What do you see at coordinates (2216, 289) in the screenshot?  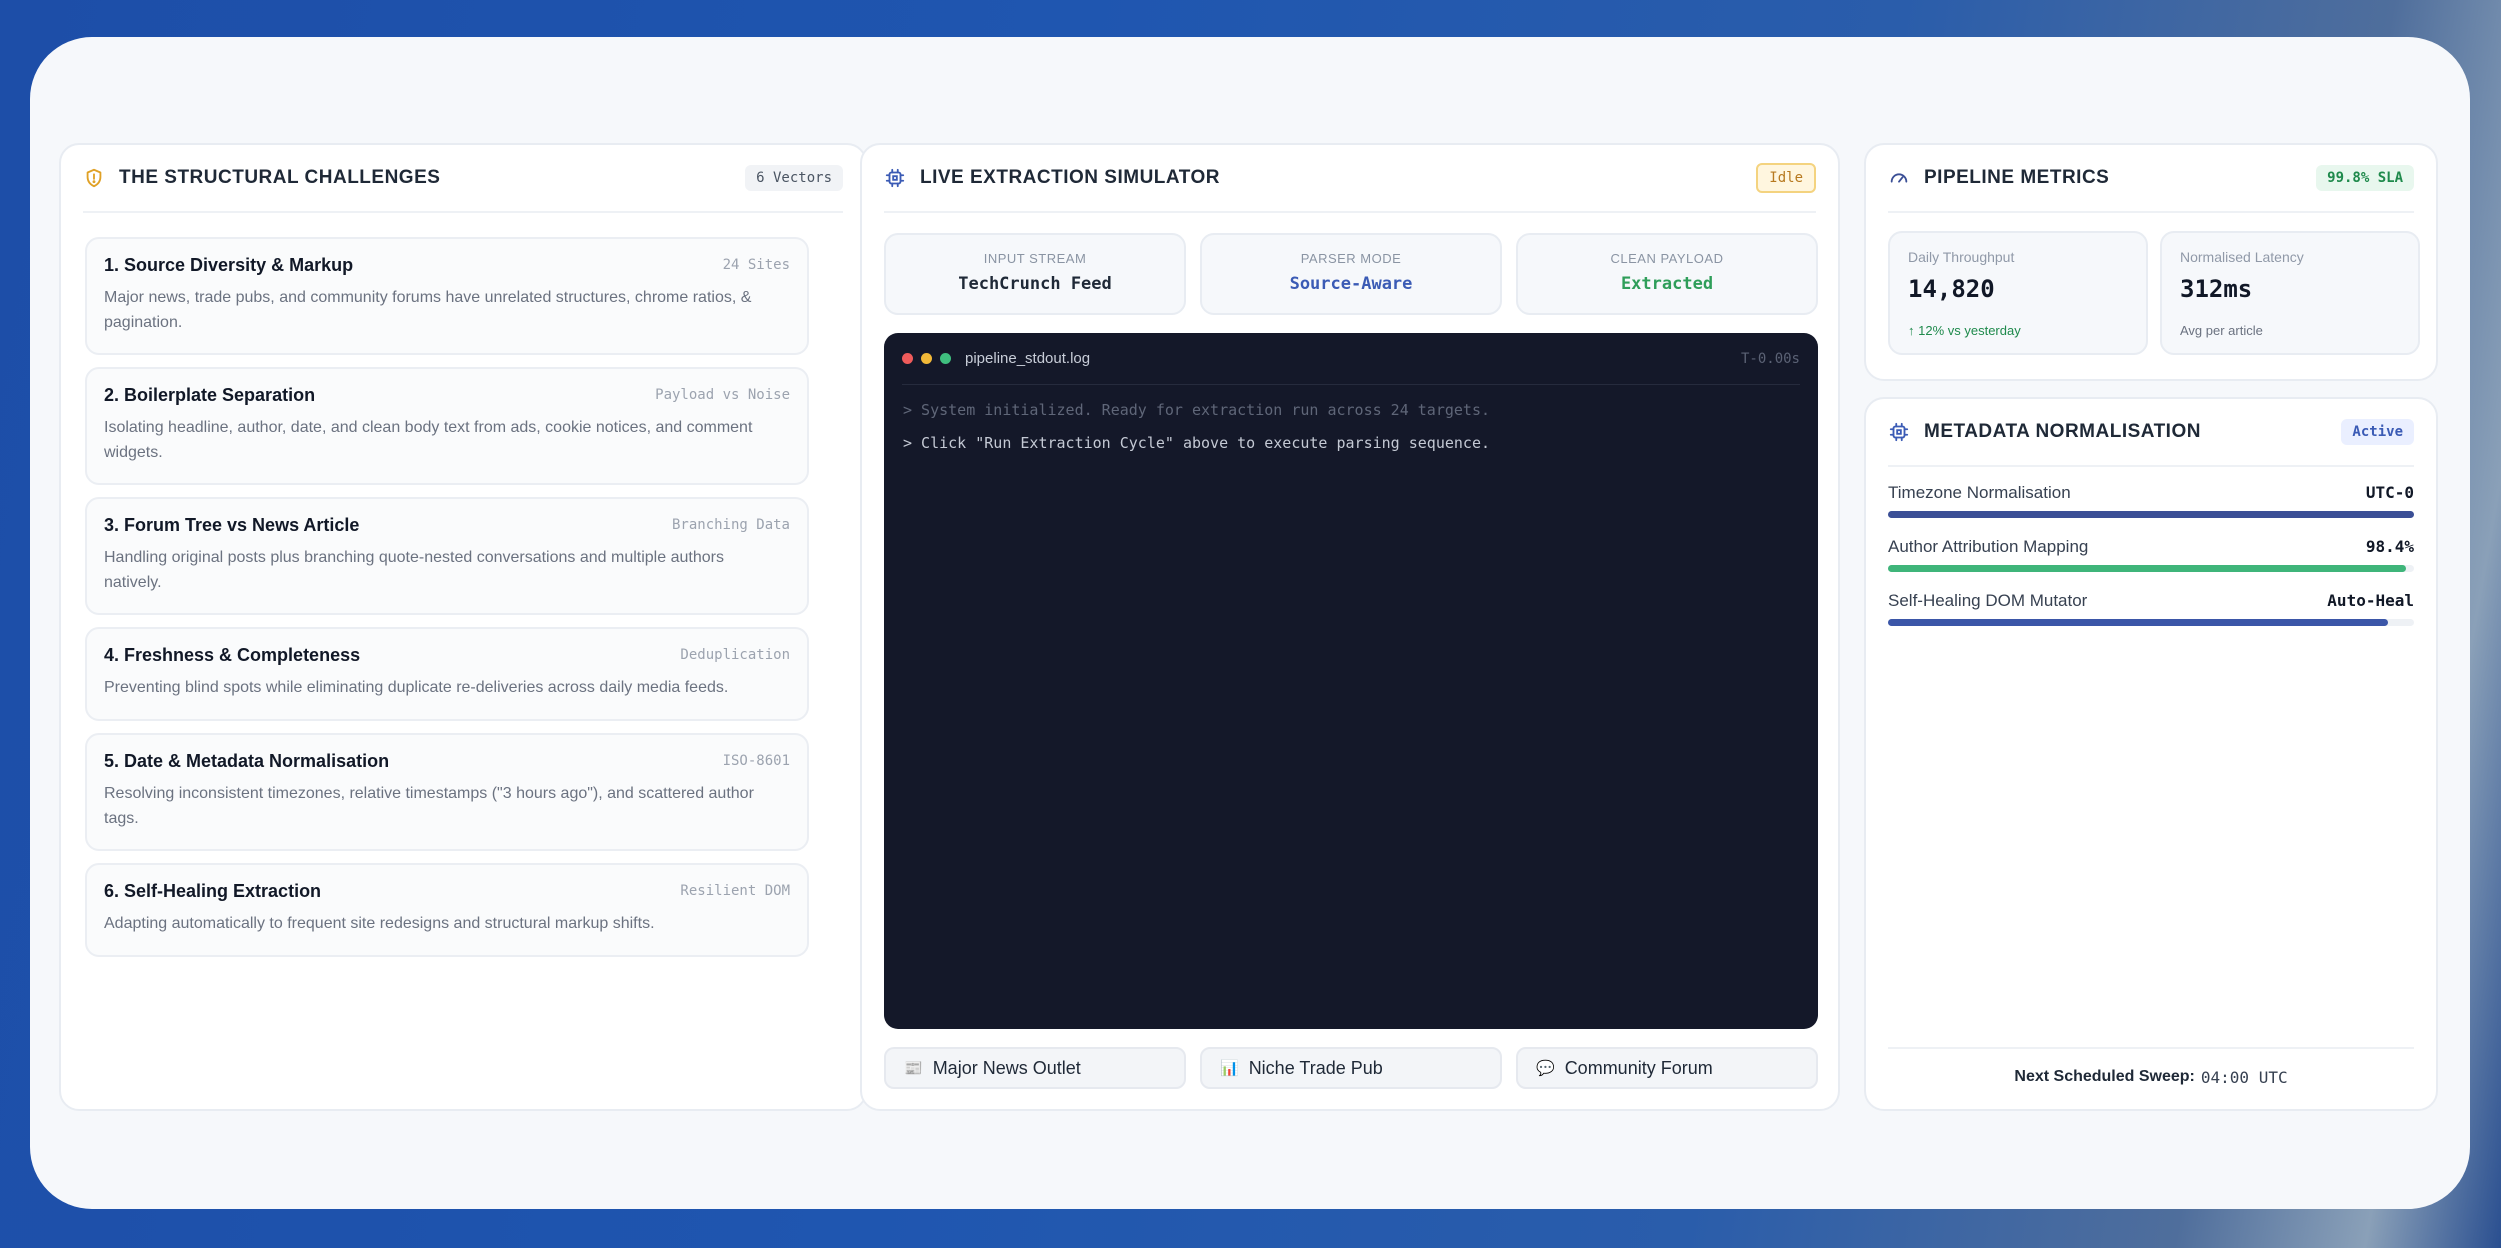 I see `metric-value: 312ms` at bounding box center [2216, 289].